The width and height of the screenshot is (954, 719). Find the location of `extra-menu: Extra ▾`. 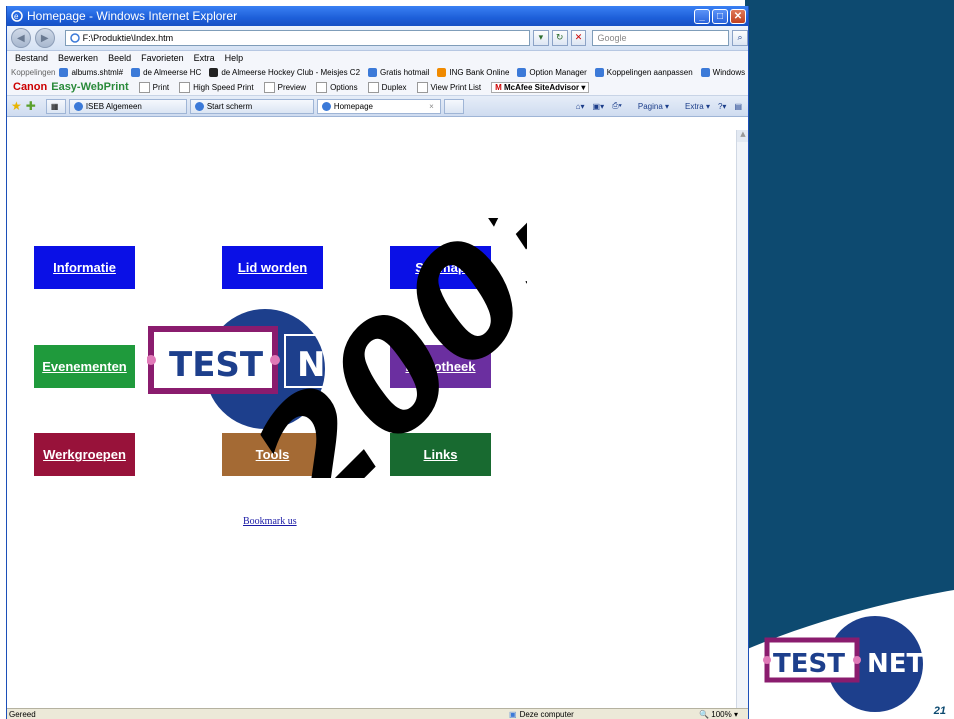

extra-menu: Extra ▾ is located at coordinates (693, 106).